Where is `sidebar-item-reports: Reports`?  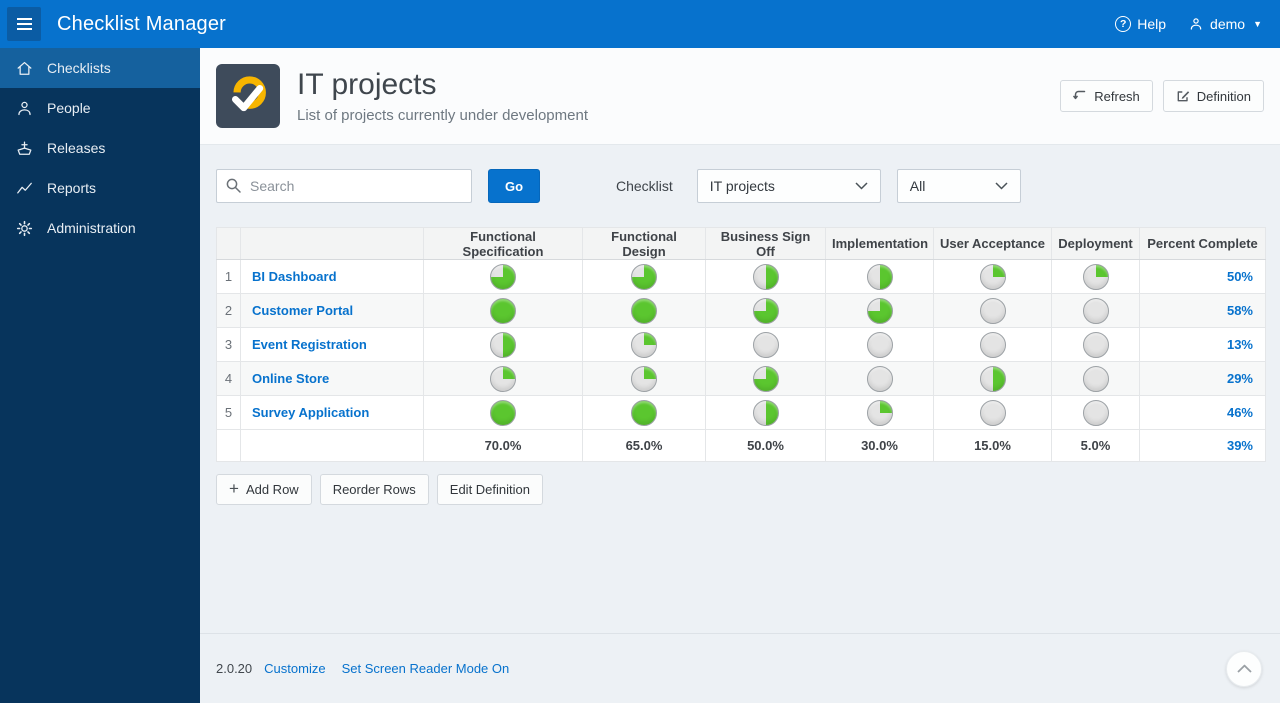 sidebar-item-reports: Reports is located at coordinates (100, 188).